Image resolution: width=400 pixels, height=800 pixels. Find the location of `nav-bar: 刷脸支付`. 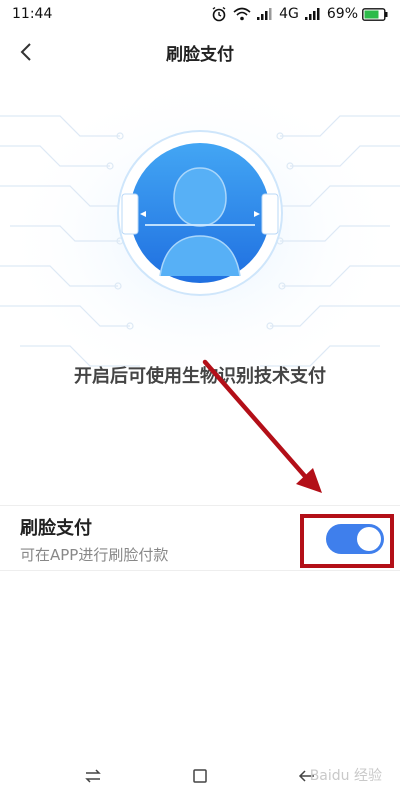

nav-bar: 刷脸支付 is located at coordinates (200, 52).